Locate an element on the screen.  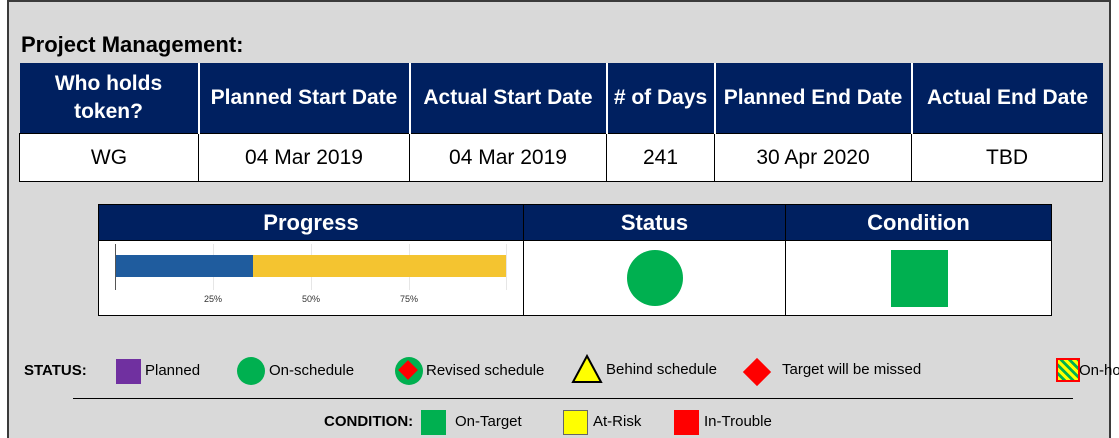
on-hold-swatch is located at coordinates (1068, 370).